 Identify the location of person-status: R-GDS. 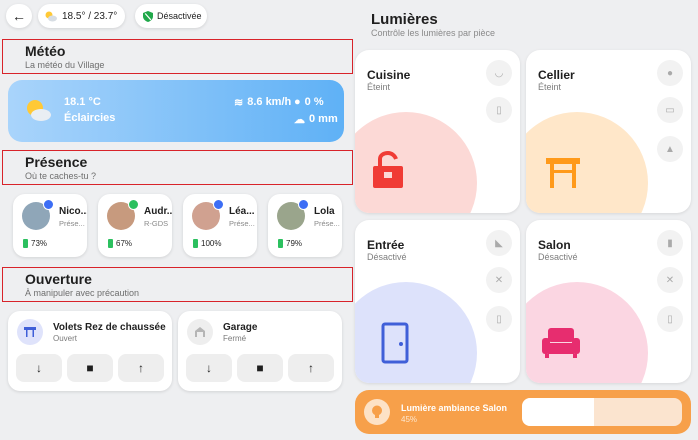
(156, 223).